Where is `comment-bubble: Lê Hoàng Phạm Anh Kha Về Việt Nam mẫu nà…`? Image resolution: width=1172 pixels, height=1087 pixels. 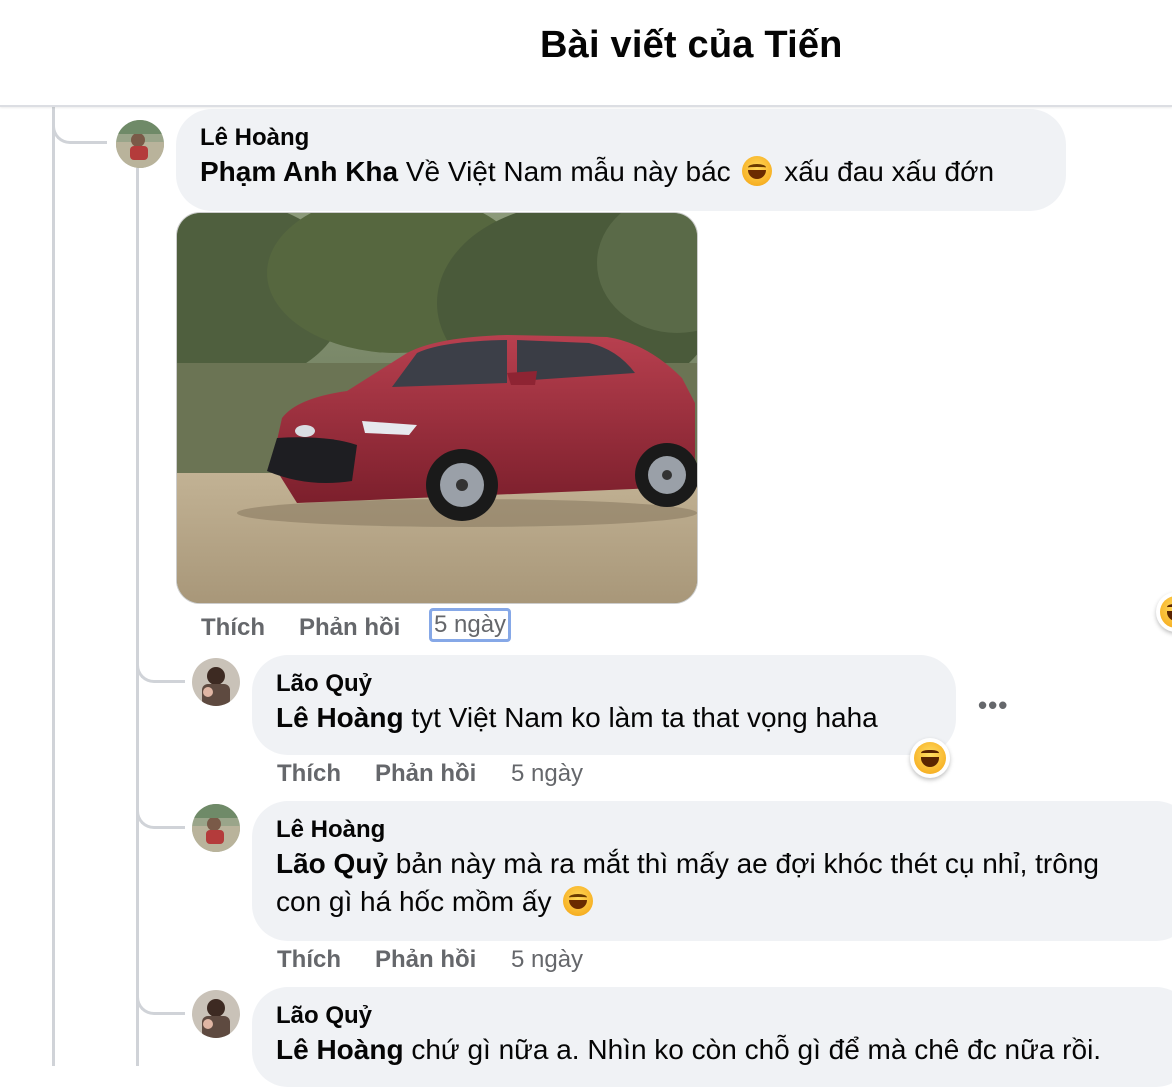 comment-bubble: Lê Hoàng Phạm Anh Kha Về Việt Nam mẫu nà… is located at coordinates (621, 160).